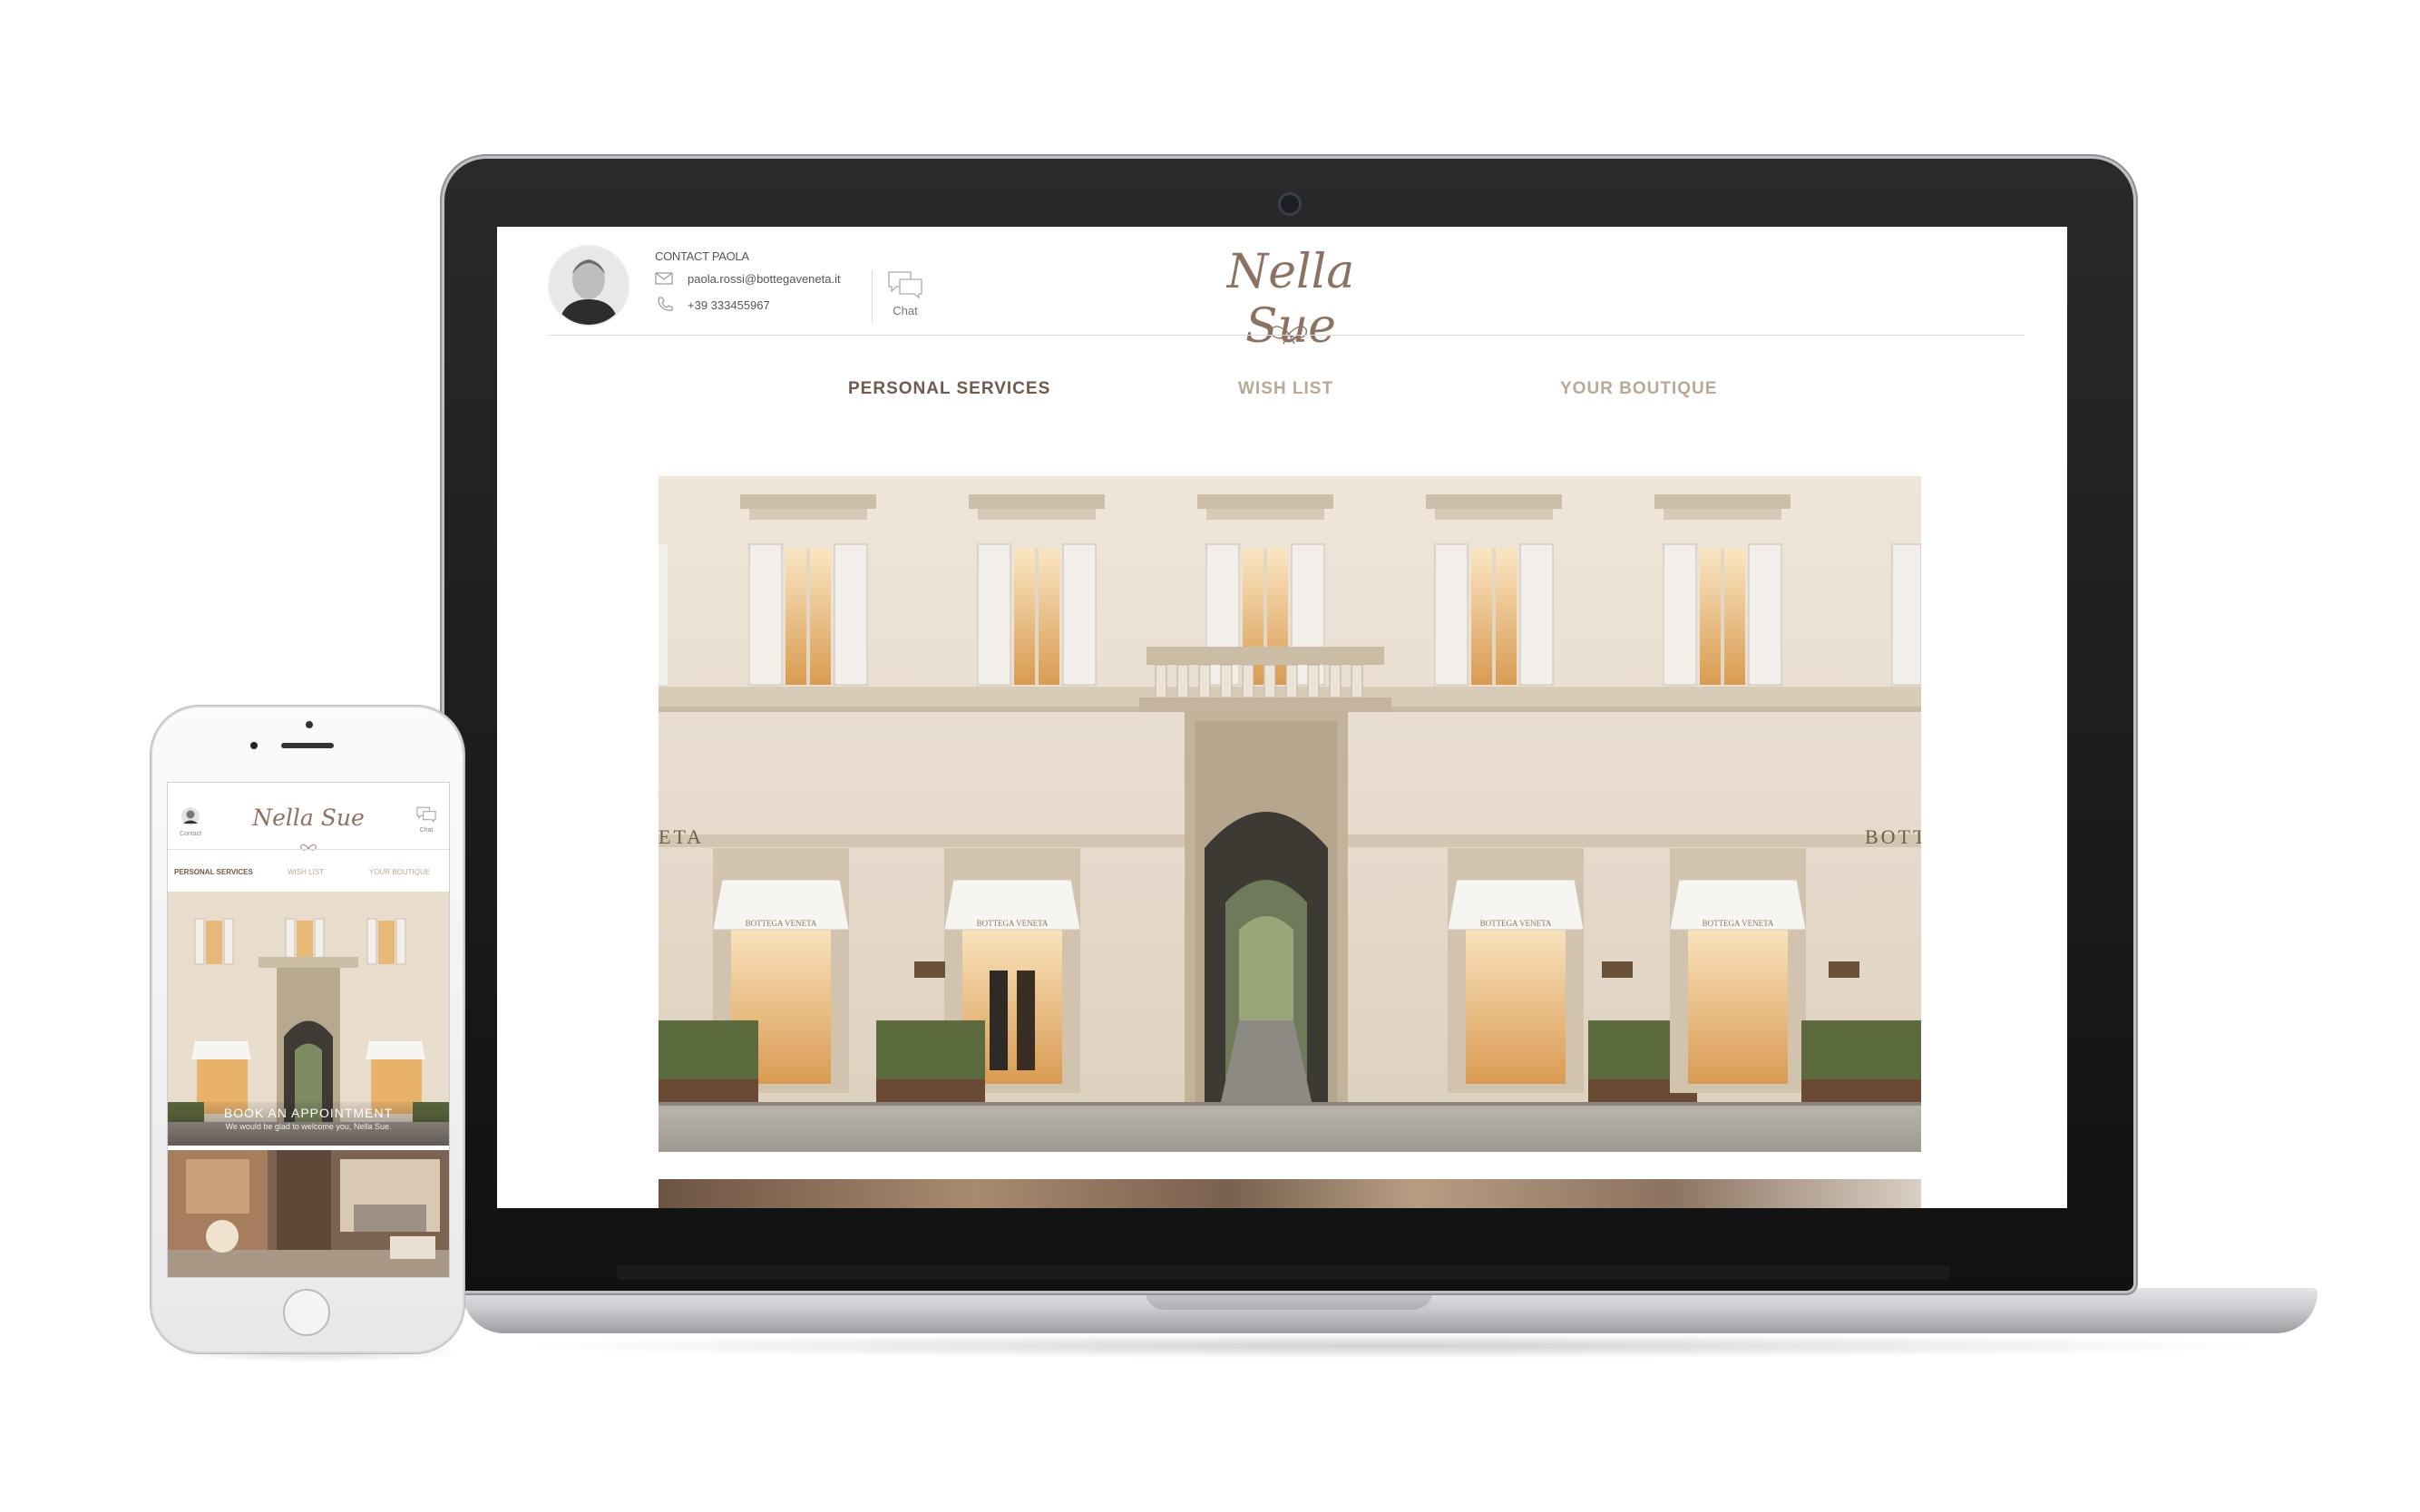 The width and height of the screenshot is (2420, 1512). I want to click on mobile-nav-personal-services: PERSONAL SERVICES, so click(213, 872).